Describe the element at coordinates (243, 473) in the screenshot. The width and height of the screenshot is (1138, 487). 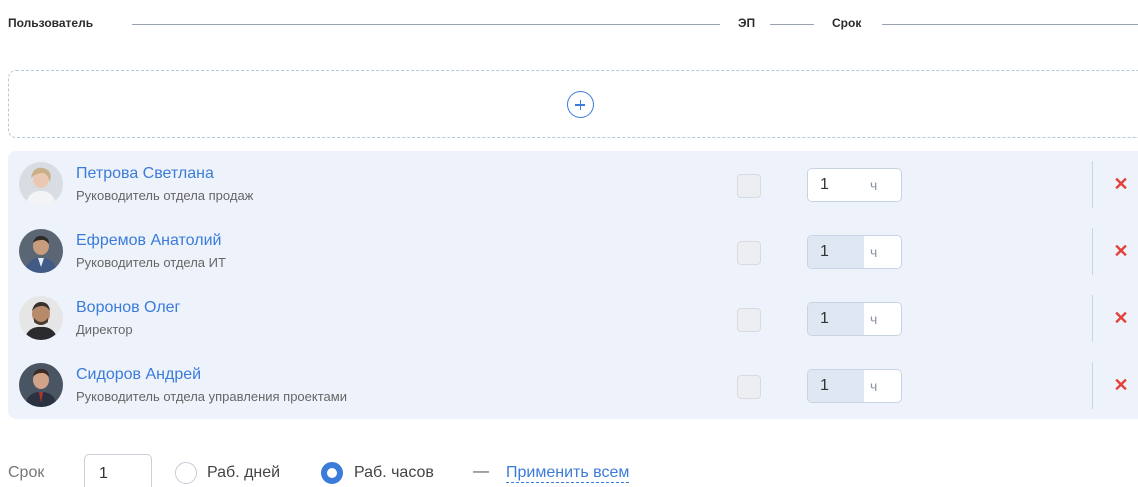
I see `radio-work-days-label: Раб. дней` at that location.